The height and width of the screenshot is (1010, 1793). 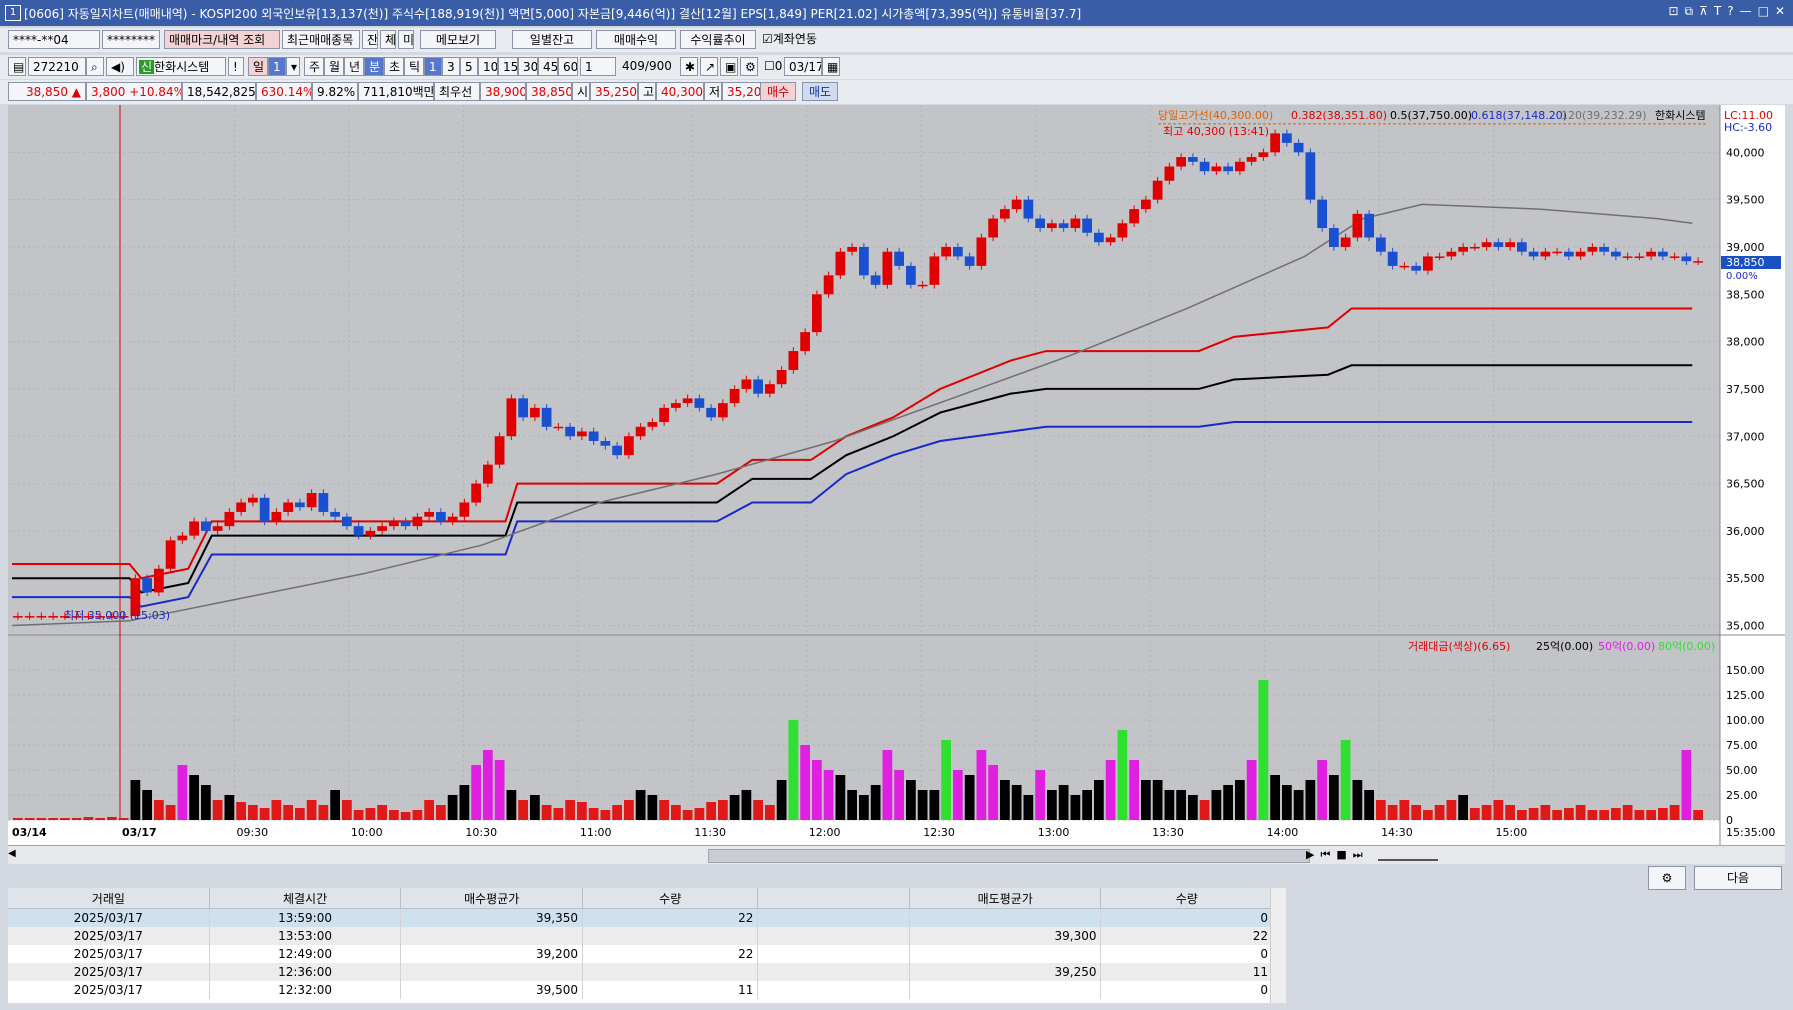 I want to click on table-row: 2025/03/17 12:49:00 39,200 22 0, so click(x=640, y=954).